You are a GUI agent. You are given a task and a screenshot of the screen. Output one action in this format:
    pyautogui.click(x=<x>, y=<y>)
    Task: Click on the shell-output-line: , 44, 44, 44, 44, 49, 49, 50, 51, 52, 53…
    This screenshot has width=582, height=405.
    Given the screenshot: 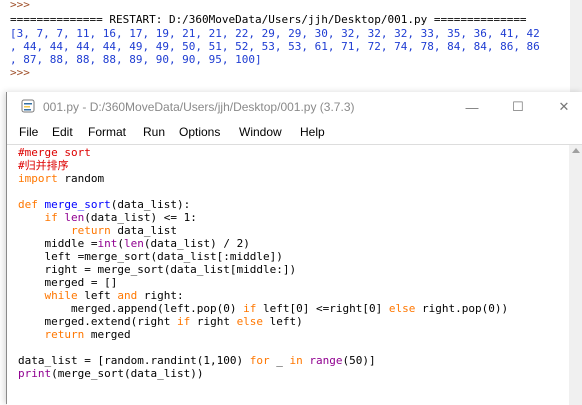 What is the action you would take?
    pyautogui.click(x=275, y=46)
    